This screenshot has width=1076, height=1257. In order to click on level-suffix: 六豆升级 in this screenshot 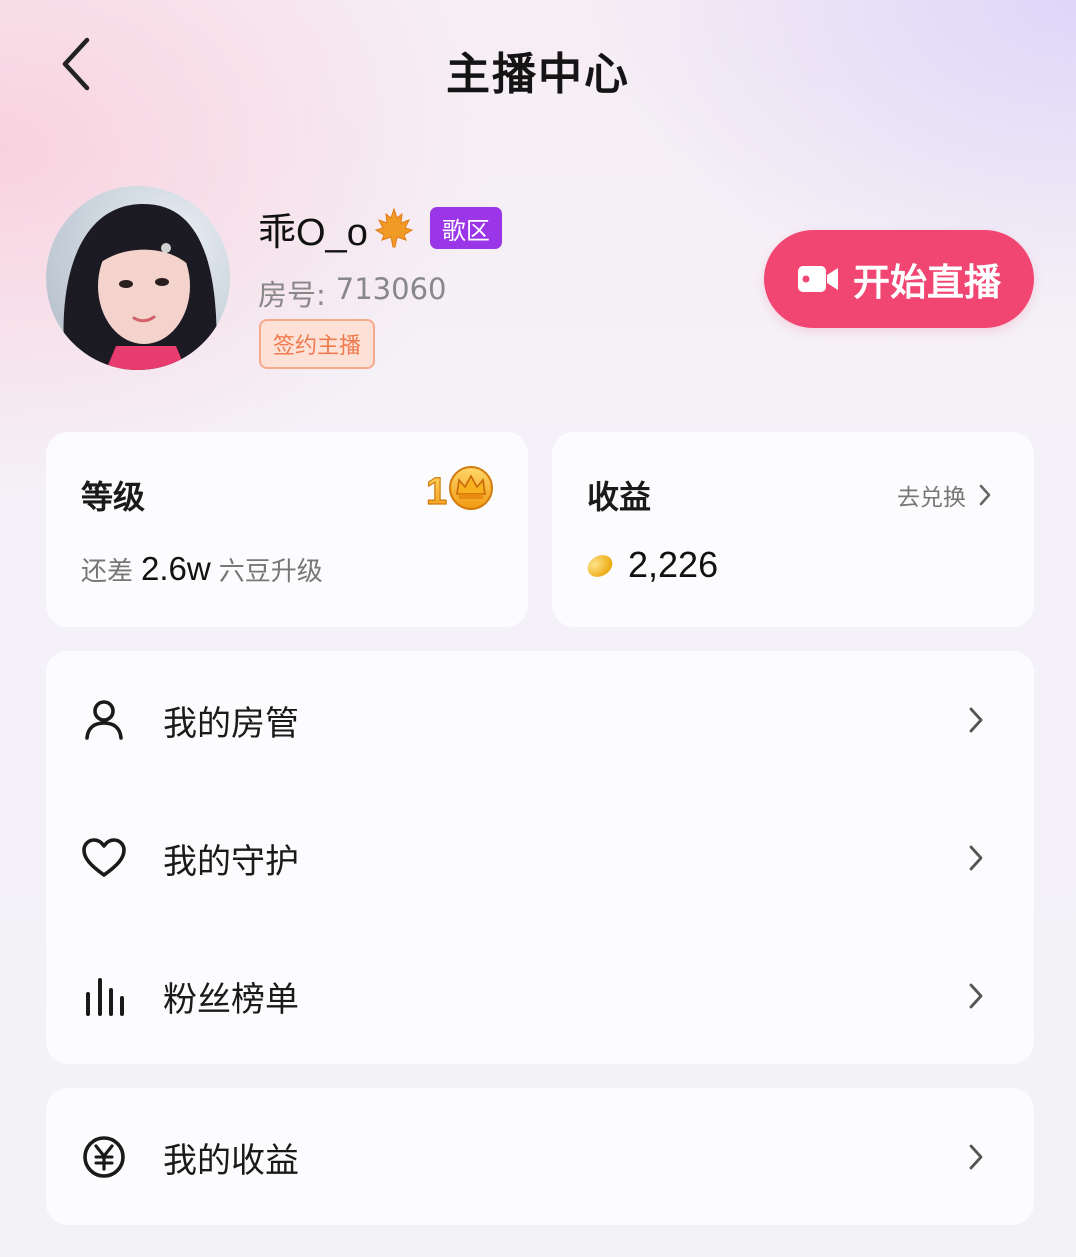, I will do `click(270, 572)`.